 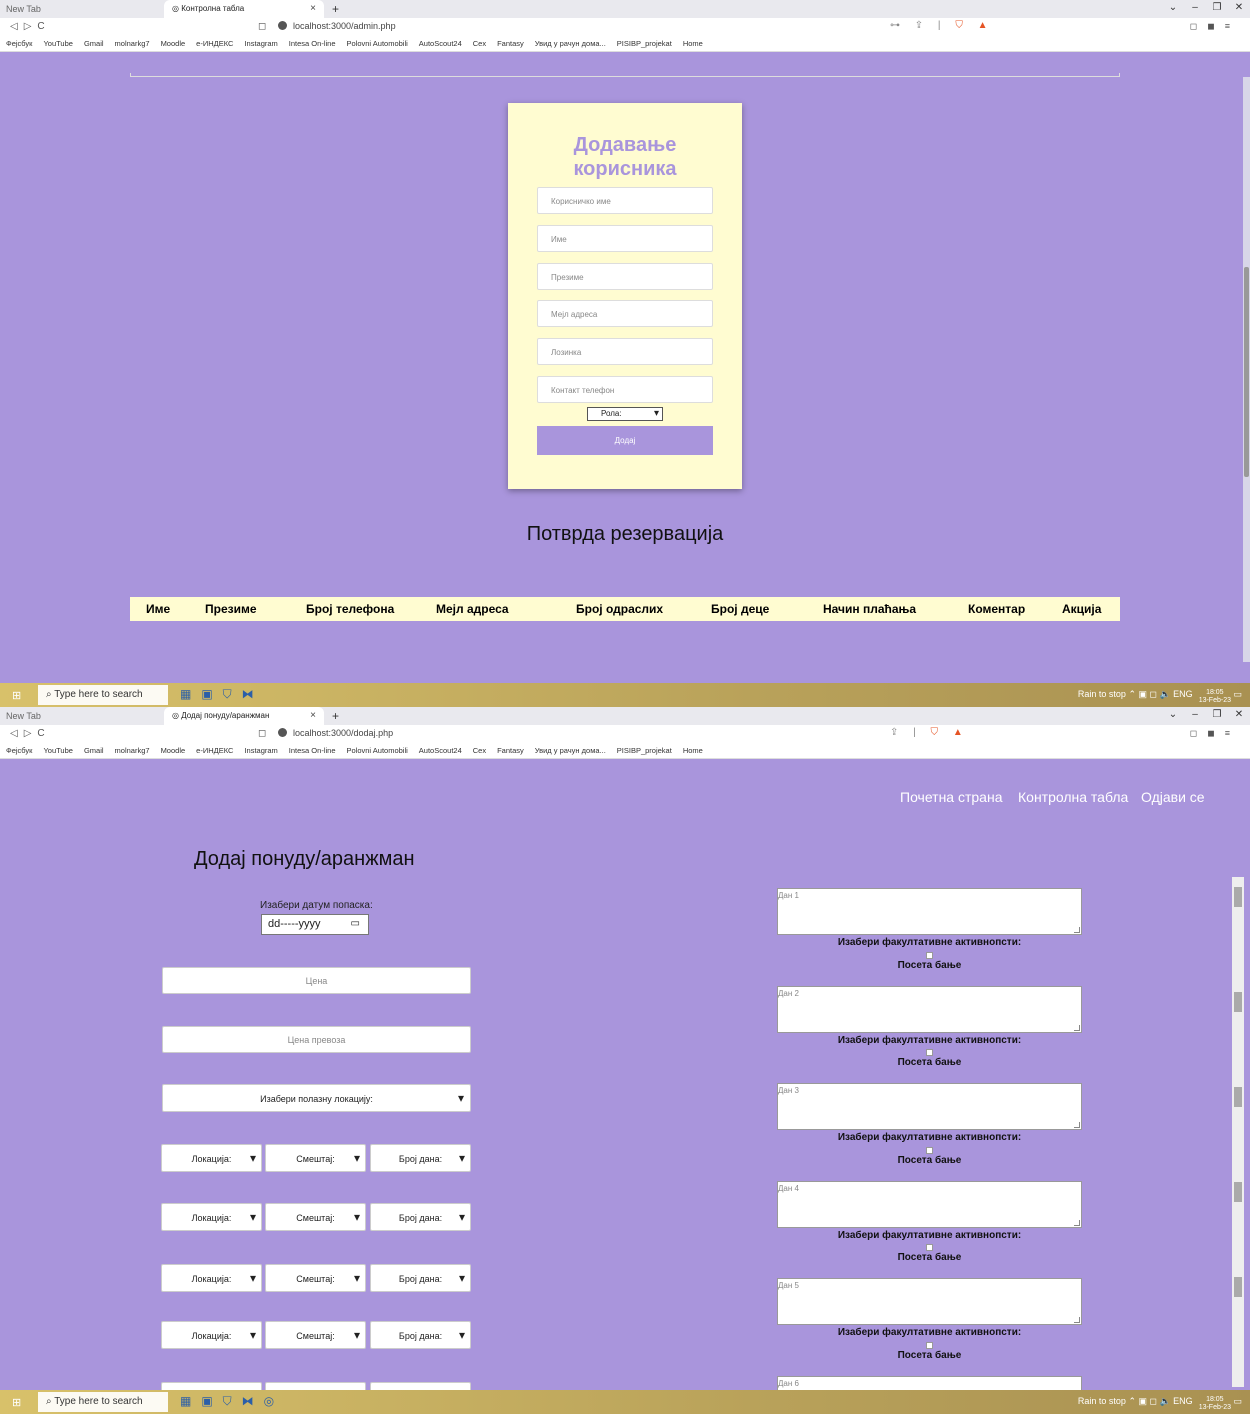 What do you see at coordinates (625, 414) in the screenshot?
I see `role-select: Рола:` at bounding box center [625, 414].